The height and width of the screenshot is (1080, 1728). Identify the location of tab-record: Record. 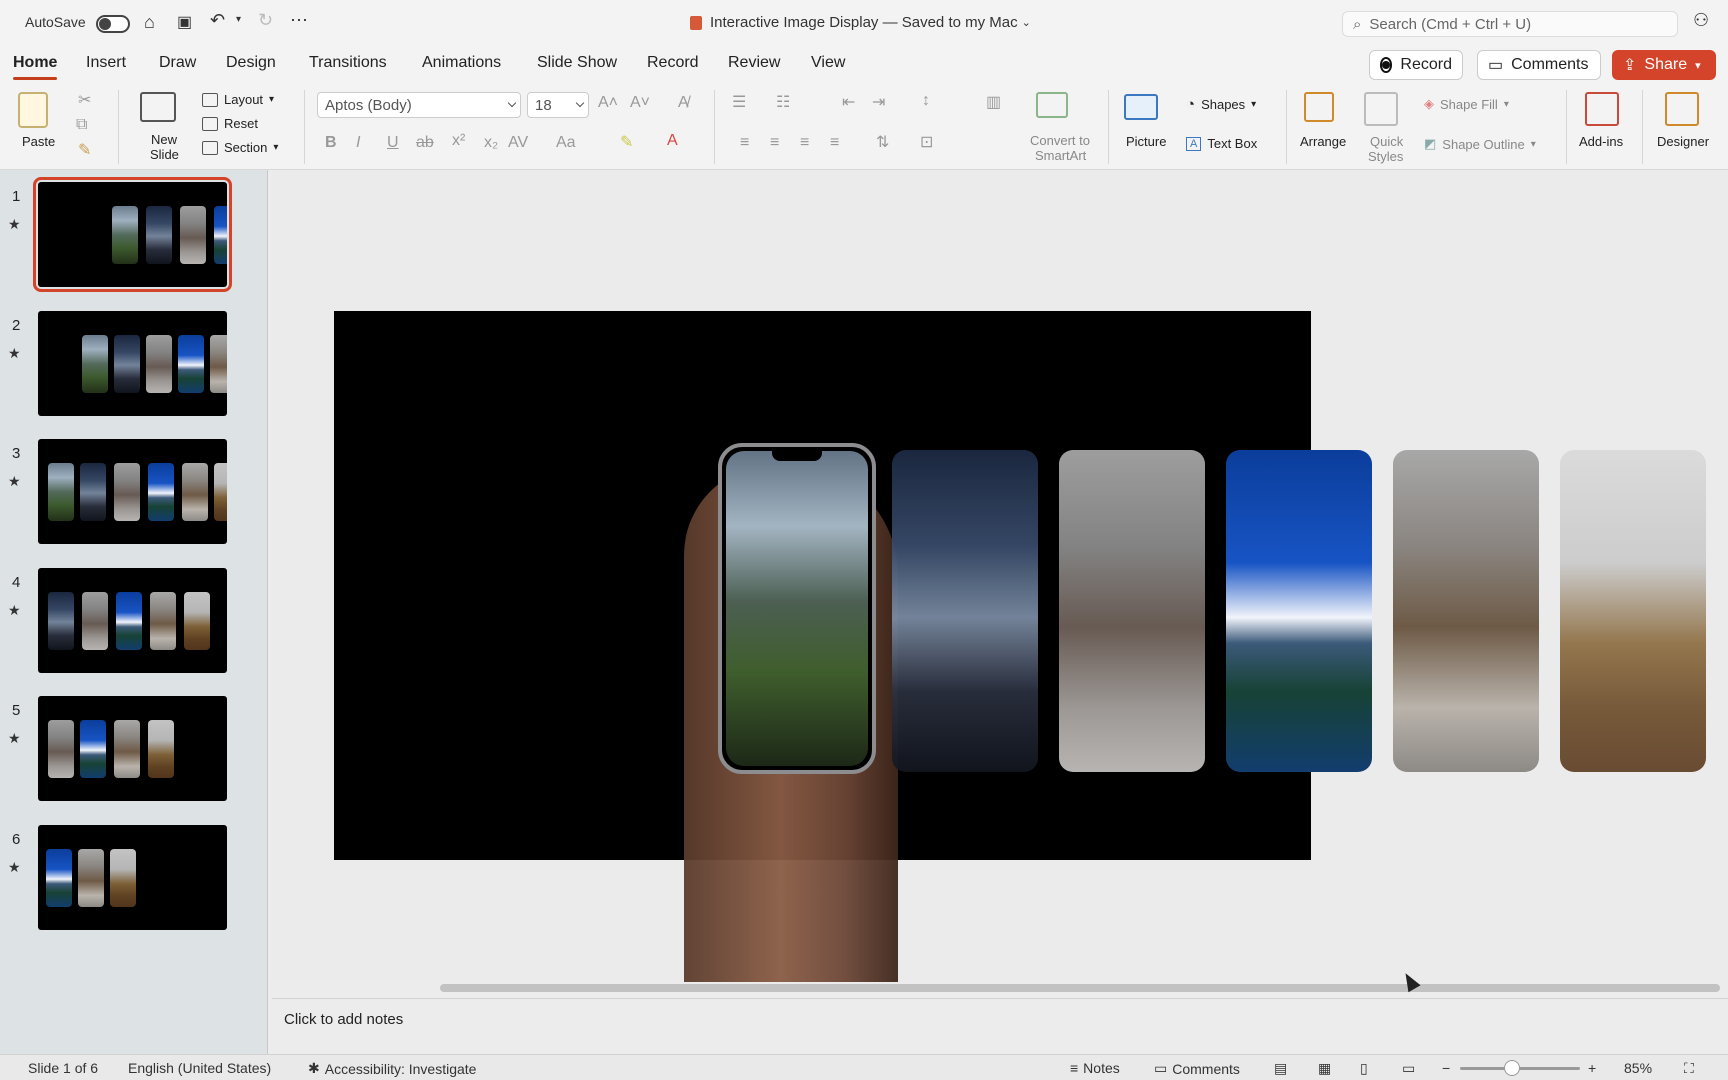
(673, 63).